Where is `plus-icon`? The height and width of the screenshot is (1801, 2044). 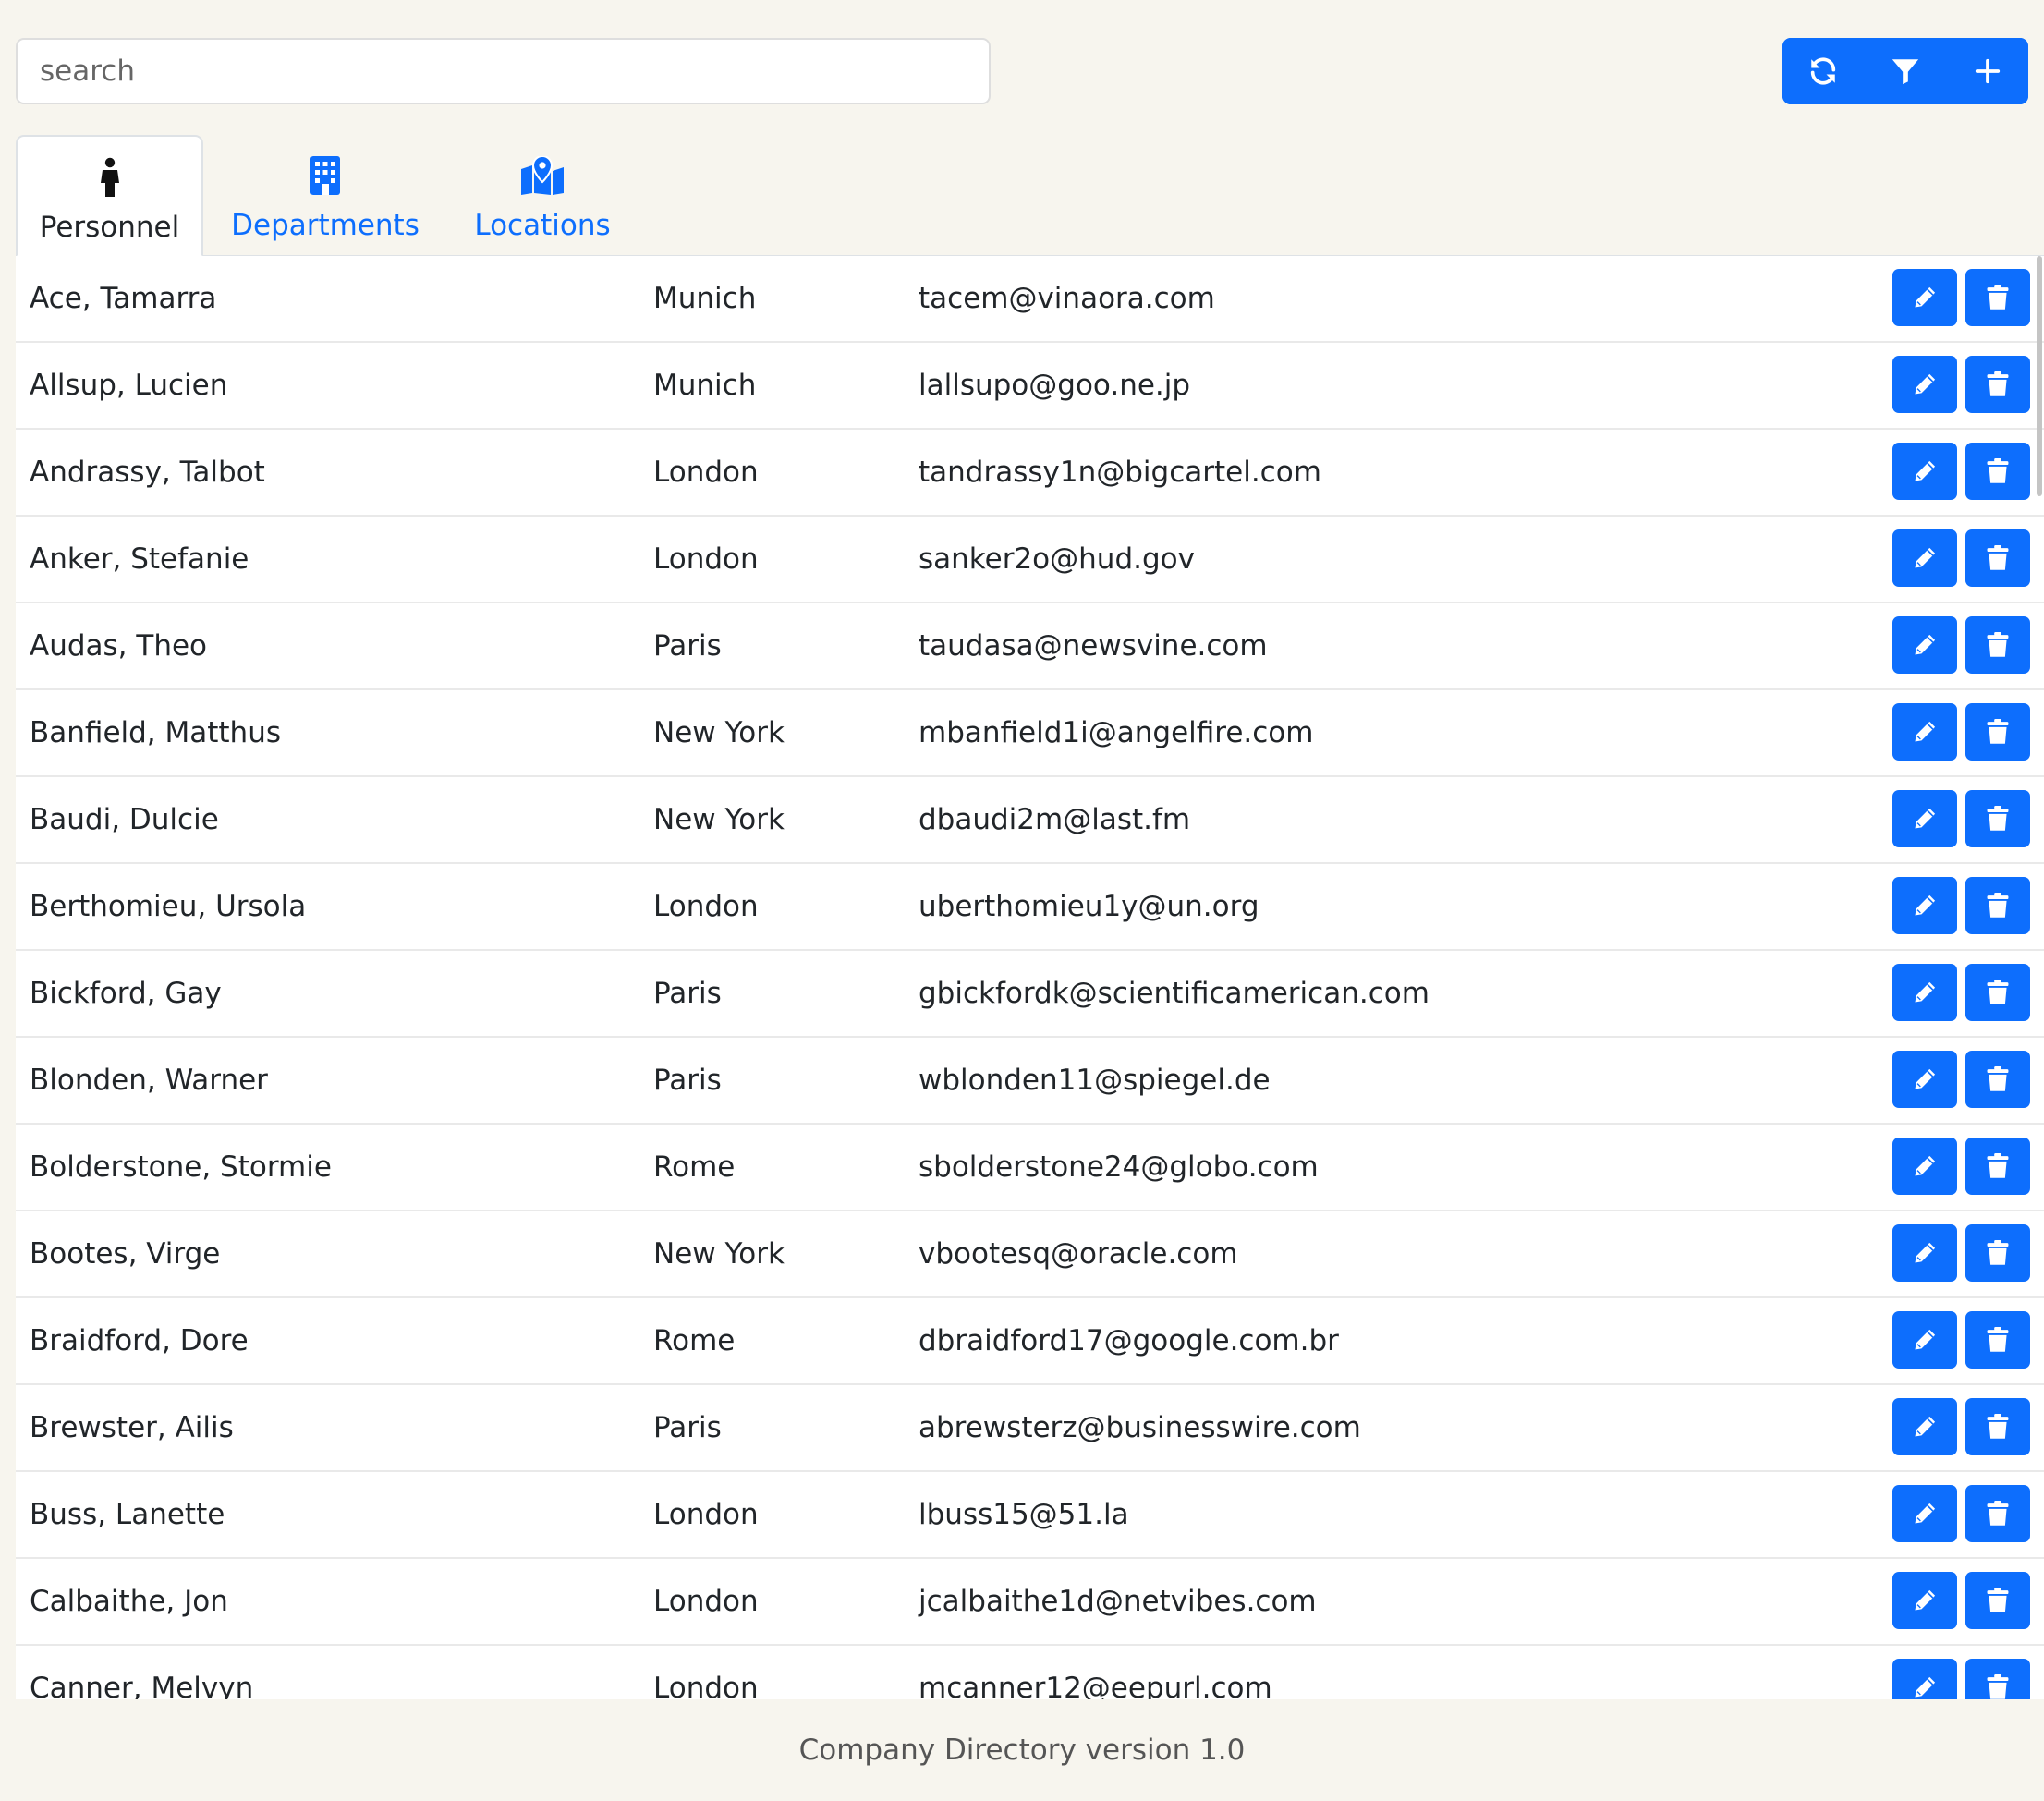 plus-icon is located at coordinates (1988, 71).